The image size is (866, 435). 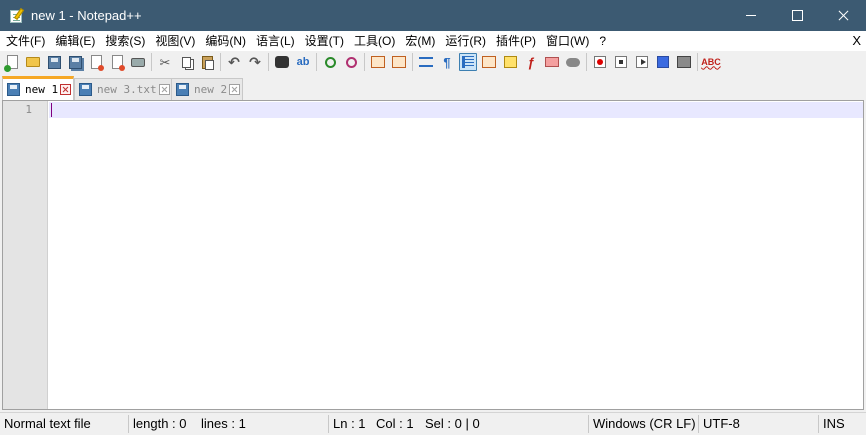 What do you see at coordinates (447, 62) in the screenshot?
I see `show-all-characters-button: ¶` at bounding box center [447, 62].